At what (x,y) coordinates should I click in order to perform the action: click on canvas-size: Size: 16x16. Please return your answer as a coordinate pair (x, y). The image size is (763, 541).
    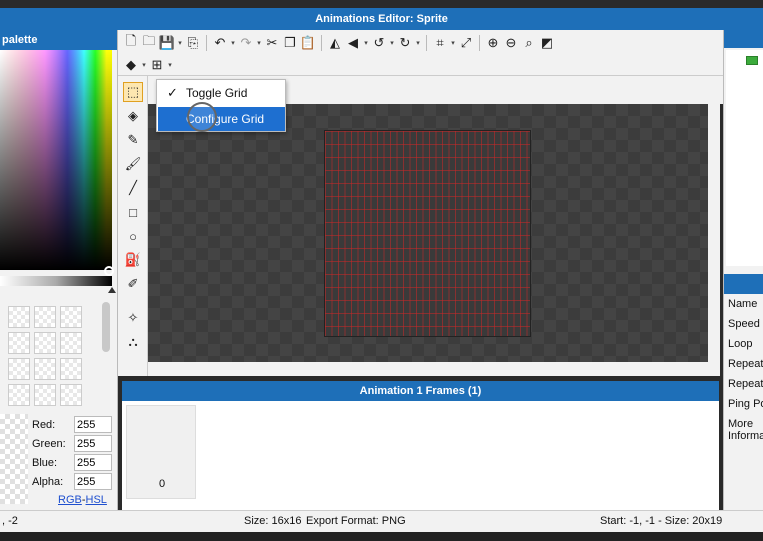
    Looking at the image, I should click on (273, 521).